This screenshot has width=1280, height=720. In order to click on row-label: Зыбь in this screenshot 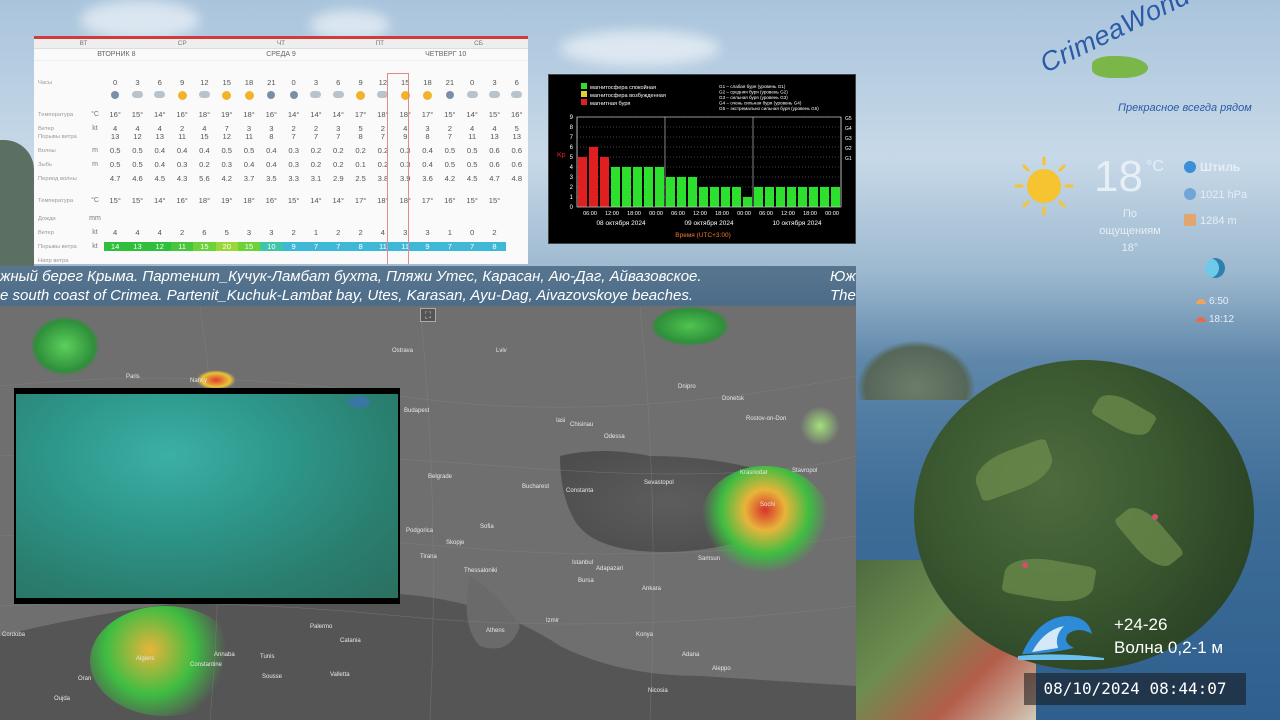, I will do `click(45, 164)`.